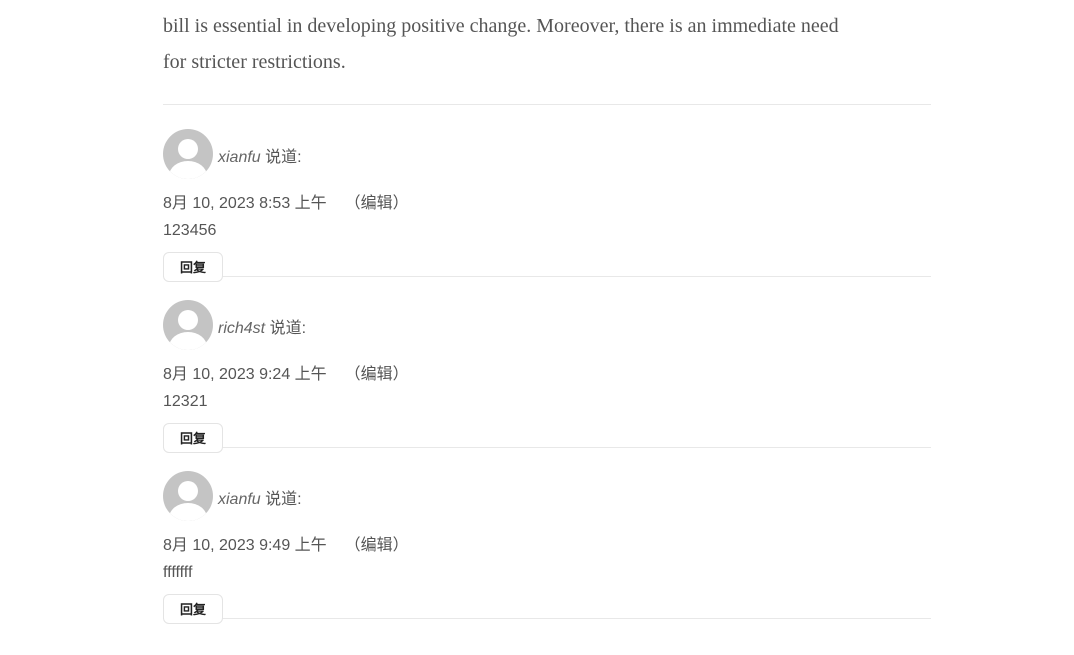 The image size is (1074, 655). Describe the element at coordinates (245, 374) in the screenshot. I see `comment-date: 8月 10, 2023 9:24 上午` at that location.